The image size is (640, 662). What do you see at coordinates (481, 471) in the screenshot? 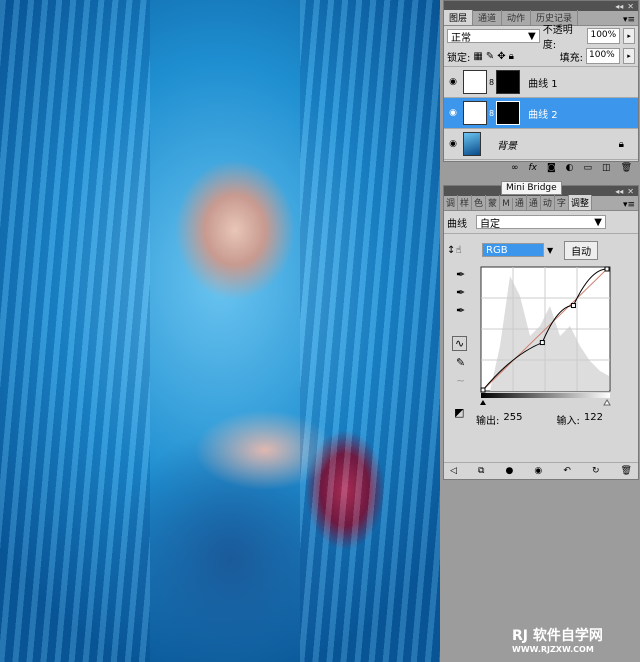
I see `expand-view-icon: ⧉` at bounding box center [481, 471].